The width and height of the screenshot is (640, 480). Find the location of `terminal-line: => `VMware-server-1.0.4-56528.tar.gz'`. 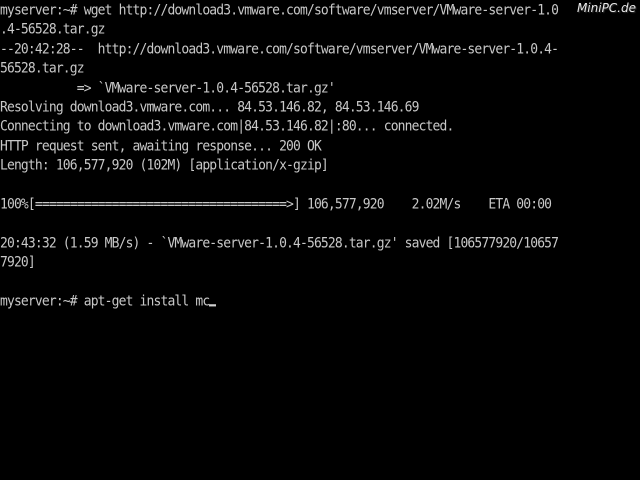

terminal-line: => `VMware-server-1.0.4-56528.tar.gz' is located at coordinates (168, 88).